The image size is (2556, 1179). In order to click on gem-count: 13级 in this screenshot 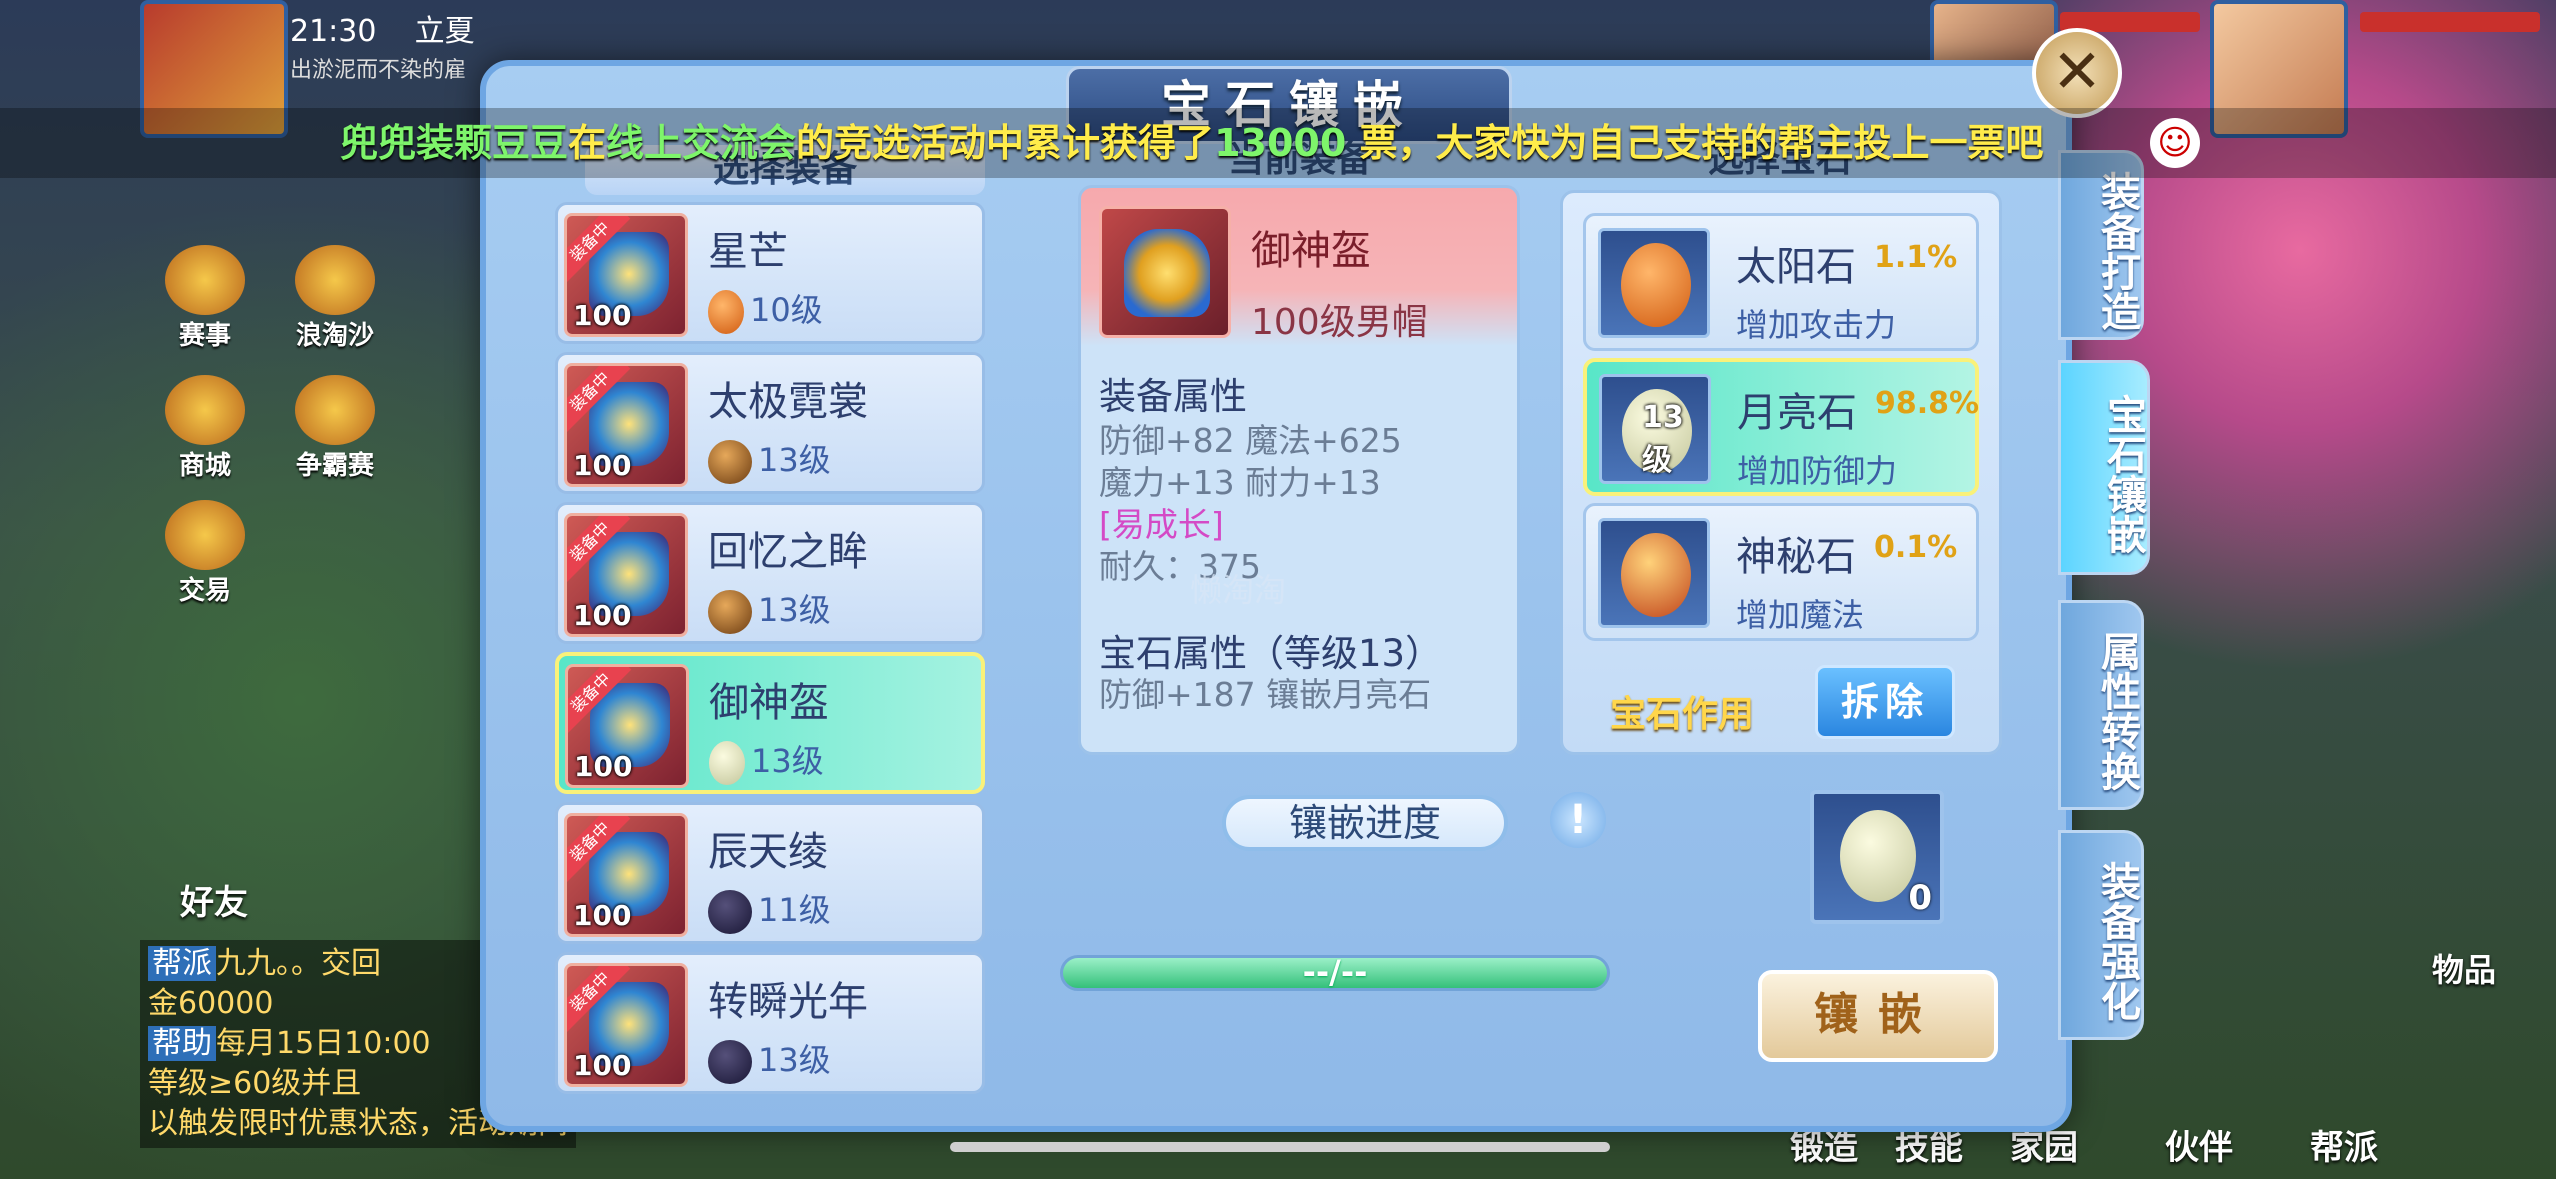, I will do `click(1663, 439)`.